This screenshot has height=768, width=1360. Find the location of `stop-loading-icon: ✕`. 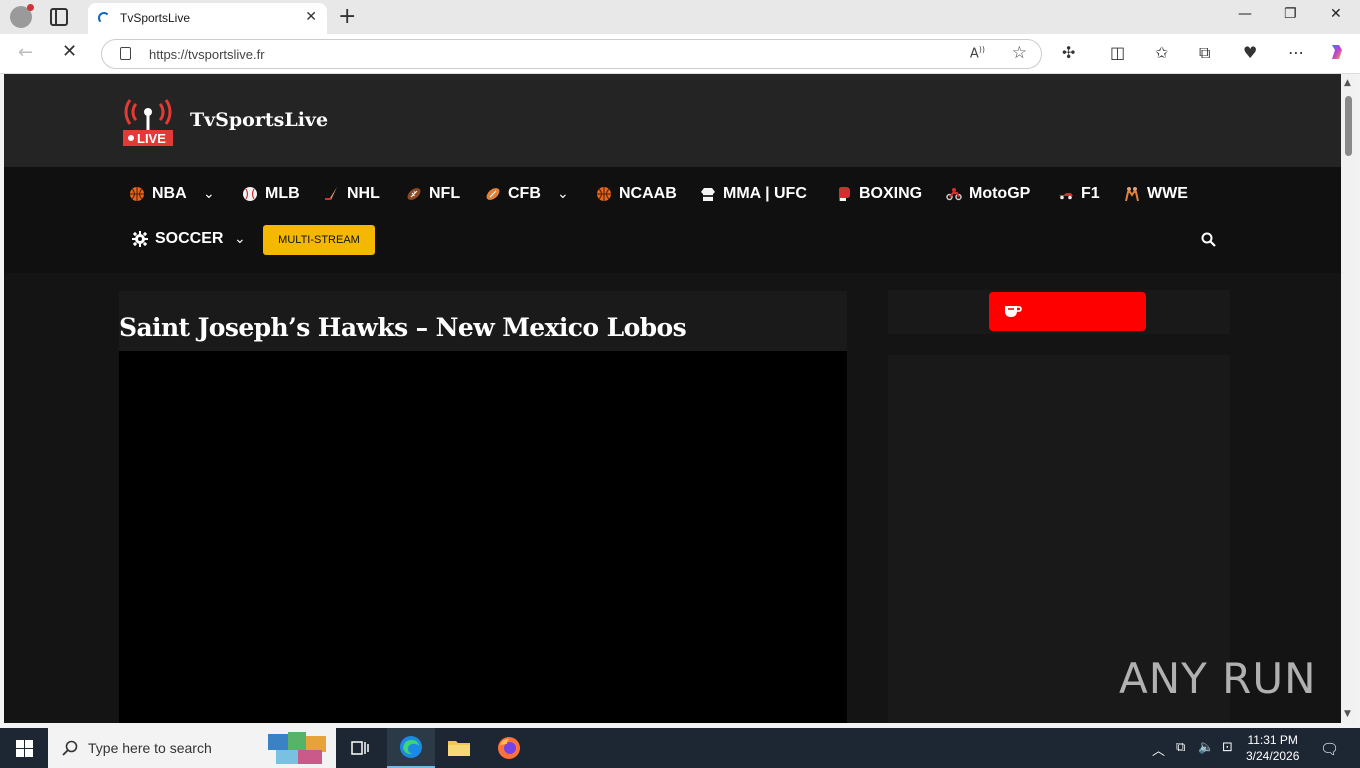

stop-loading-icon: ✕ is located at coordinates (69, 51).